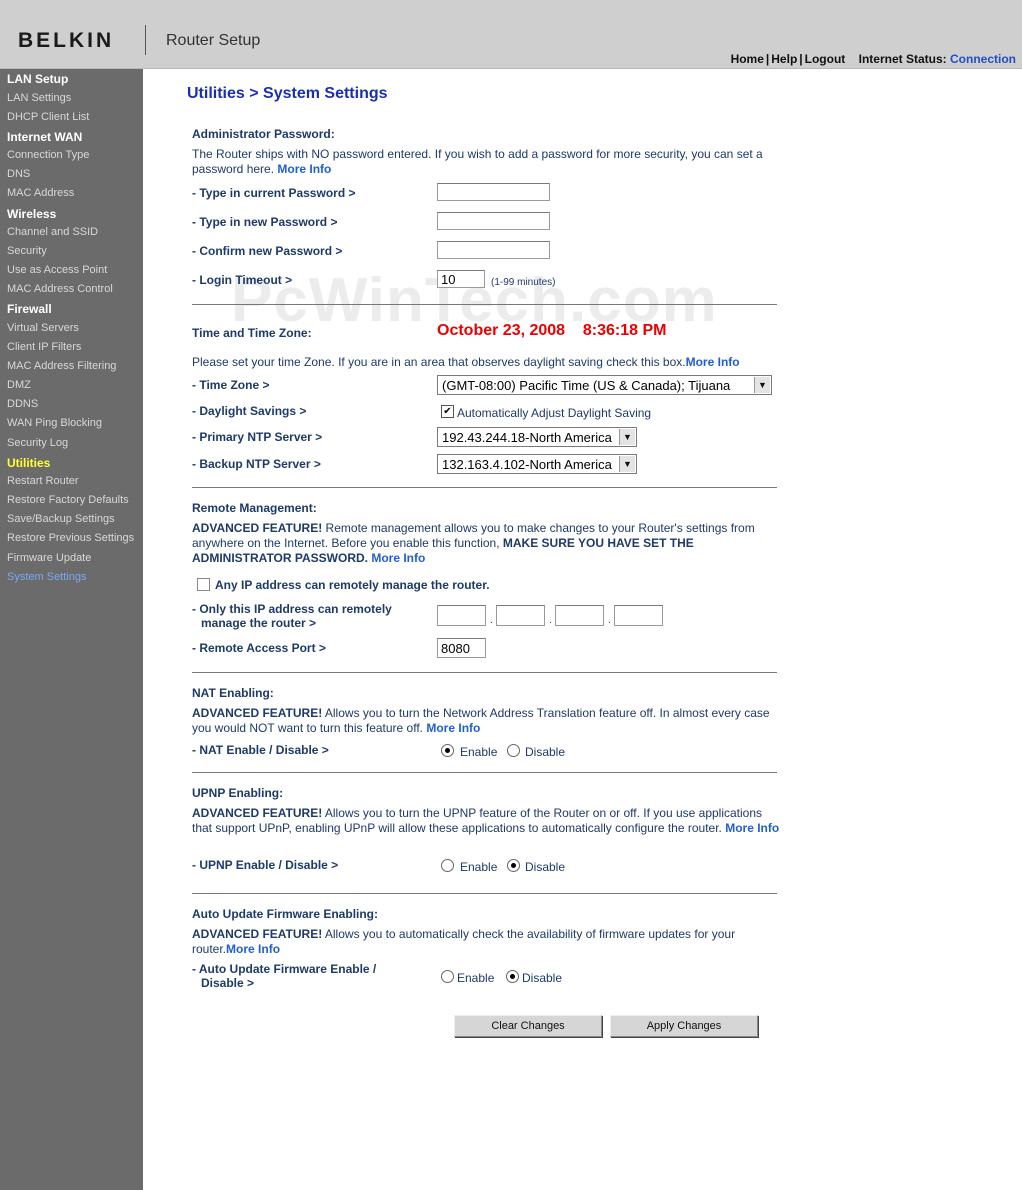 The width and height of the screenshot is (1022, 1190). I want to click on remote-management-heading: Remote Management:, so click(254, 508).